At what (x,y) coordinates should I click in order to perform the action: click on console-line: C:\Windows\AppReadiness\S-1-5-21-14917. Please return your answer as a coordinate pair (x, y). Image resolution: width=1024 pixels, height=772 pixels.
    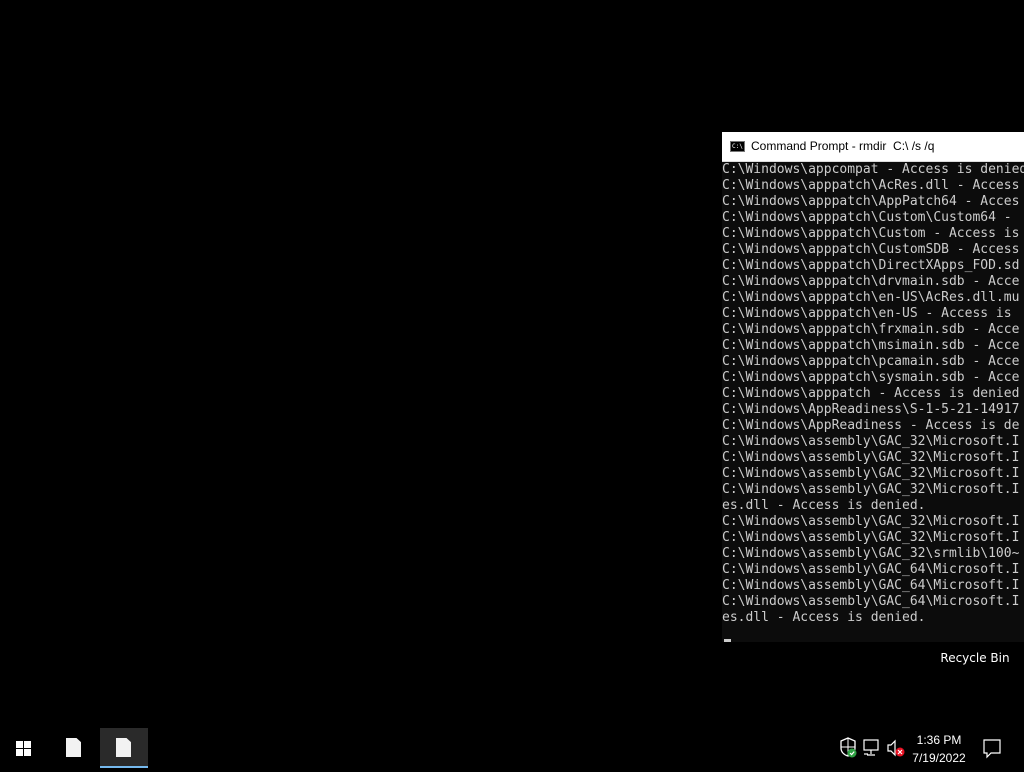
    Looking at the image, I should click on (871, 409).